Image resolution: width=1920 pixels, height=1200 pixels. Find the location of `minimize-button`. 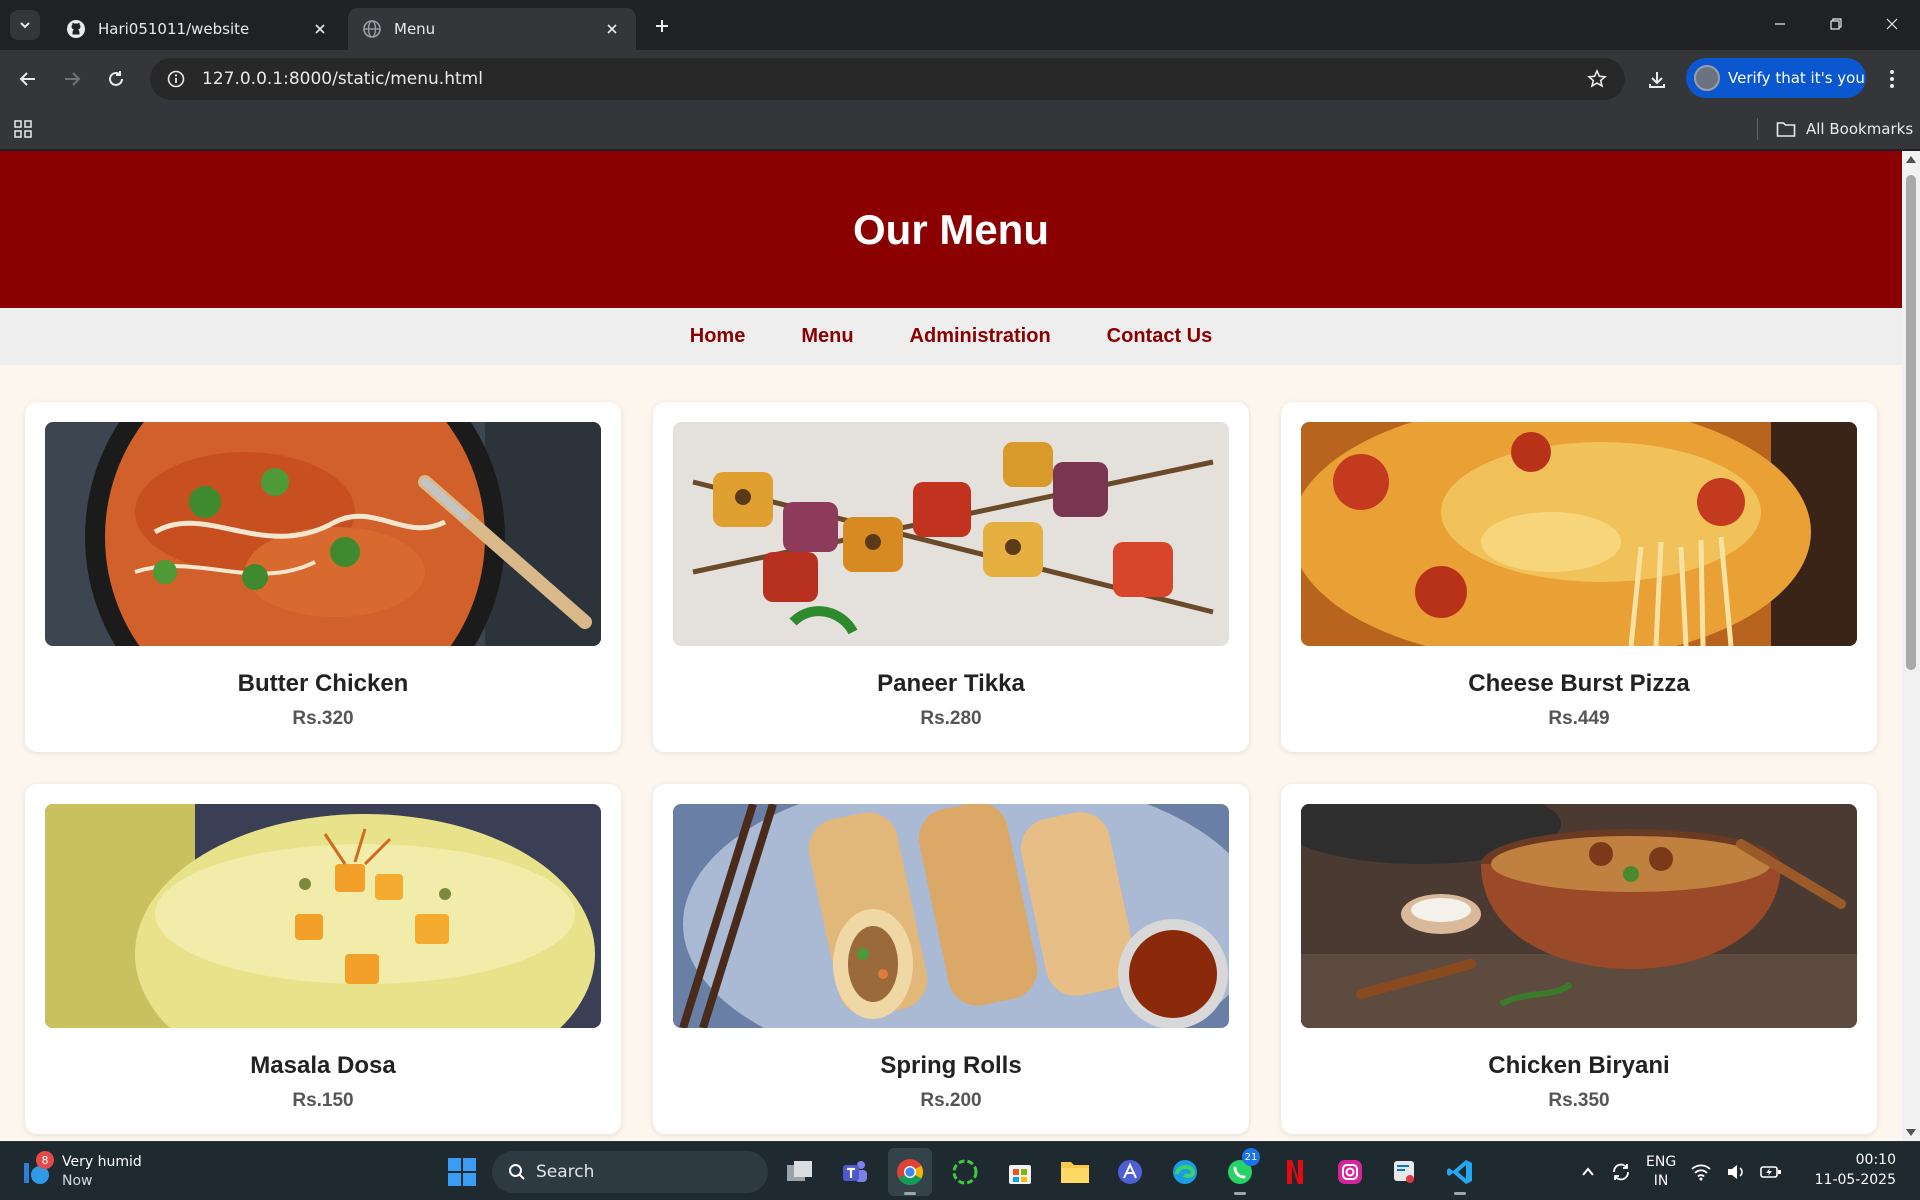

minimize-button is located at coordinates (1780, 24).